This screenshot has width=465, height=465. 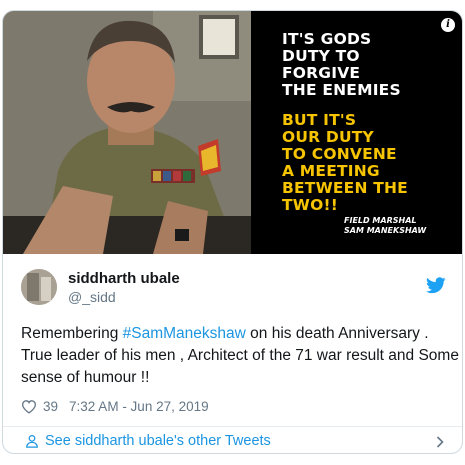 What do you see at coordinates (328, 137) in the screenshot?
I see `quote-line: OUR DUTY` at bounding box center [328, 137].